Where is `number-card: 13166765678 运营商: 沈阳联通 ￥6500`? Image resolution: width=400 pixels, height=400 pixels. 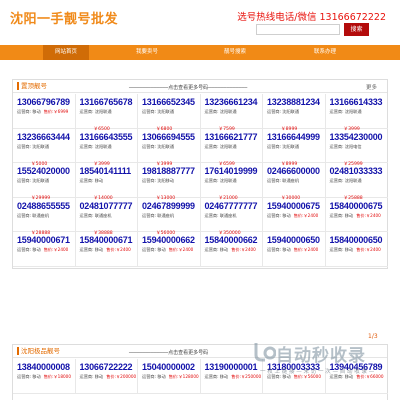
number-card: 13166765678 运营商: 沈阳联通 ￥6500 is located at coordinates (106, 113).